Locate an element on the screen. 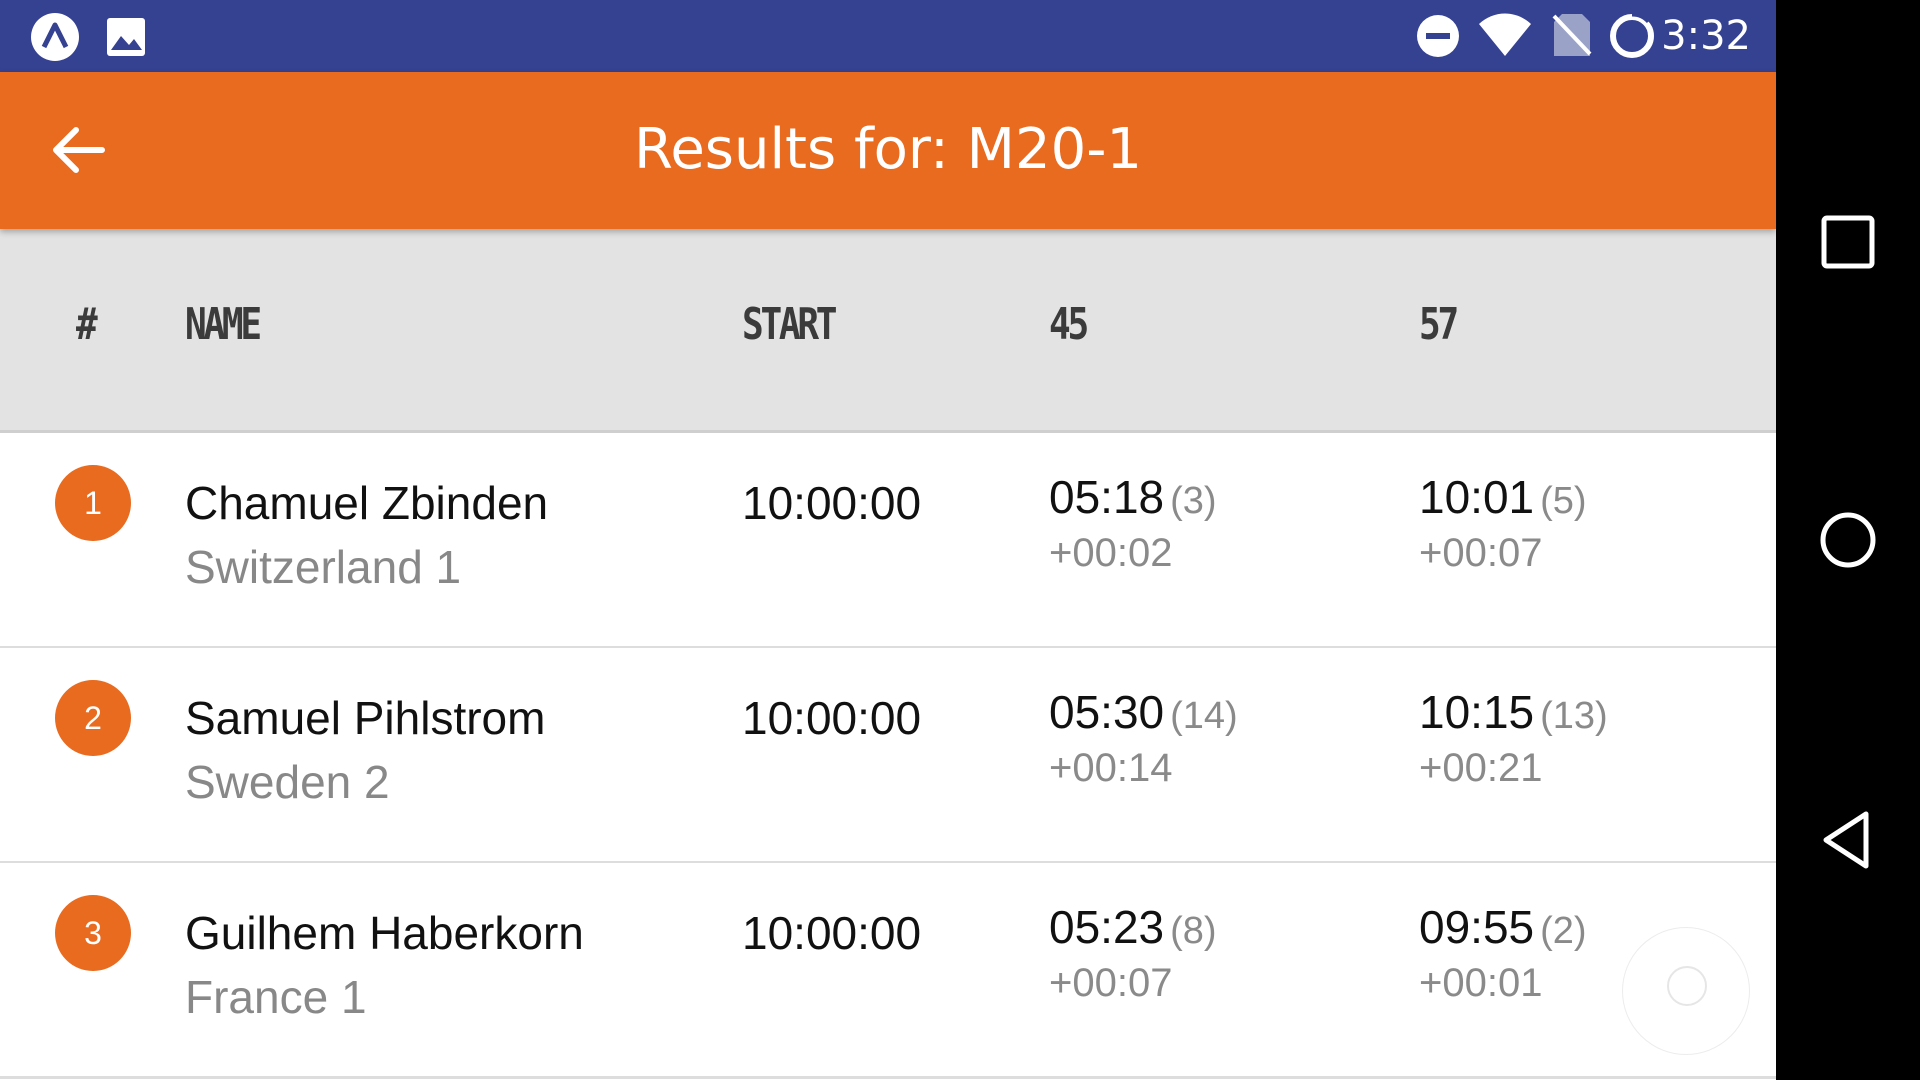  header-rank: # is located at coordinates (87, 324).